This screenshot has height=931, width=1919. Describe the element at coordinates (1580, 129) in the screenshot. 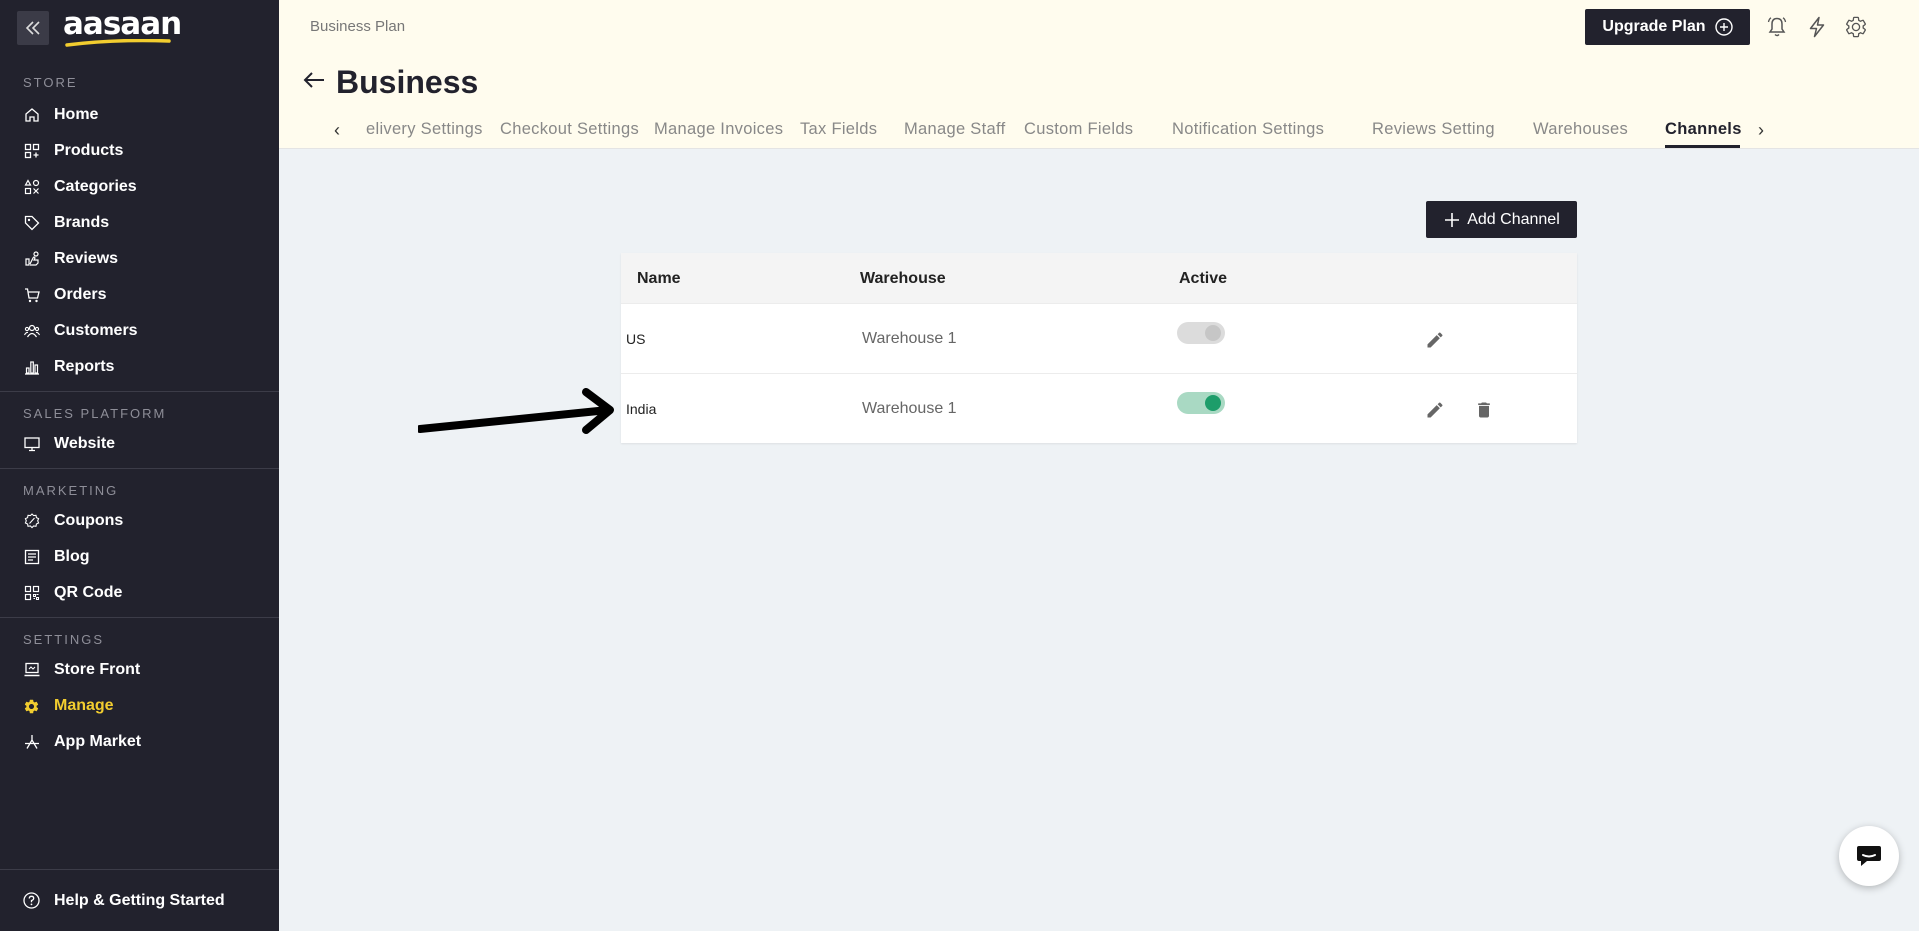

I see `tab-warehouses: Warehouses` at that location.